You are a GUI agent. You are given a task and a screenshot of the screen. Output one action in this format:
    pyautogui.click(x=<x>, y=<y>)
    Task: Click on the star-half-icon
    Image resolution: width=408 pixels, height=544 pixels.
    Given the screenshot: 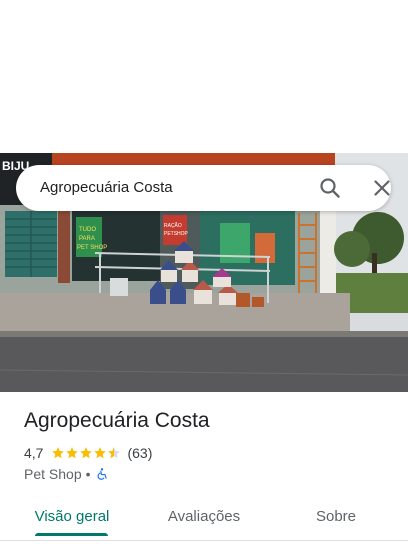 What is the action you would take?
    pyautogui.click(x=114, y=453)
    